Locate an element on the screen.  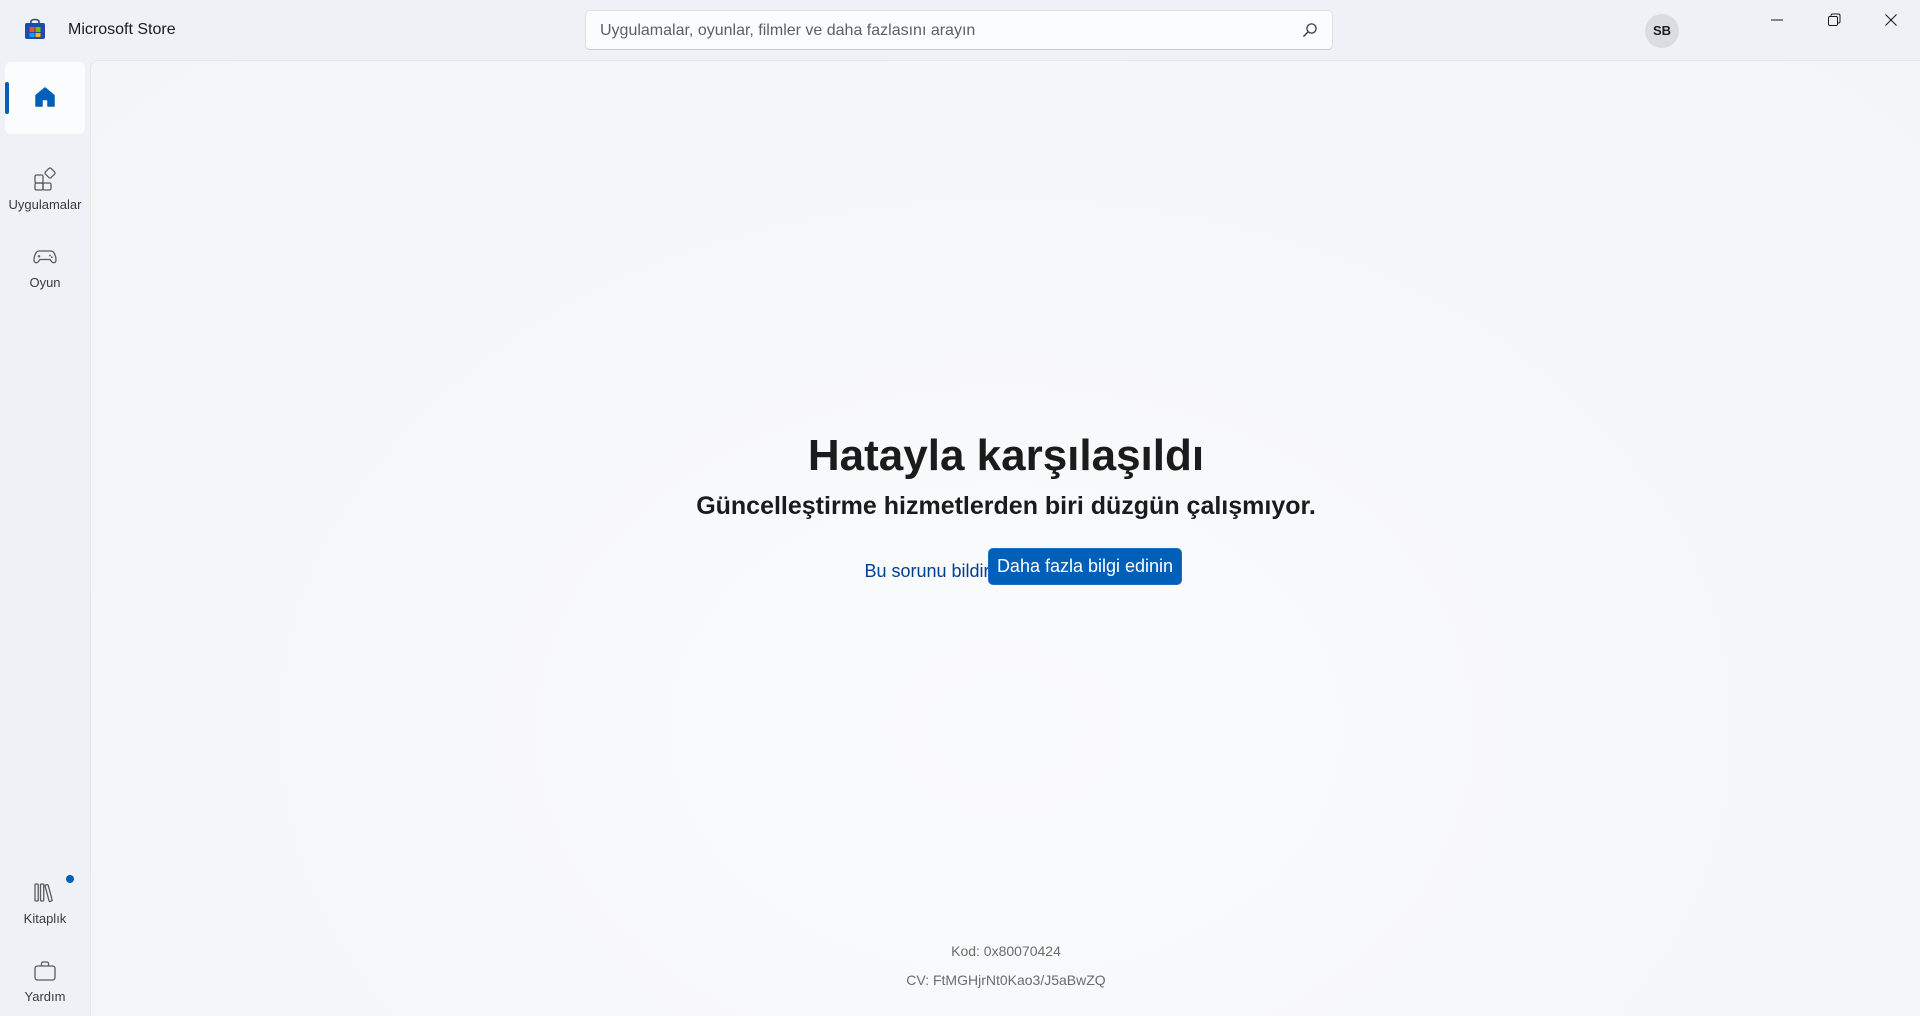
close-icon is located at coordinates (1891, 20).